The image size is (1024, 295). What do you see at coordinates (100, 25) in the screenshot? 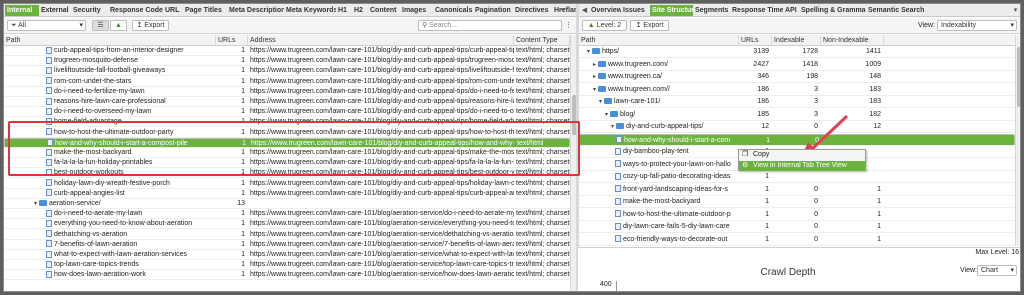
I see `list-view-button: ☰` at bounding box center [100, 25].